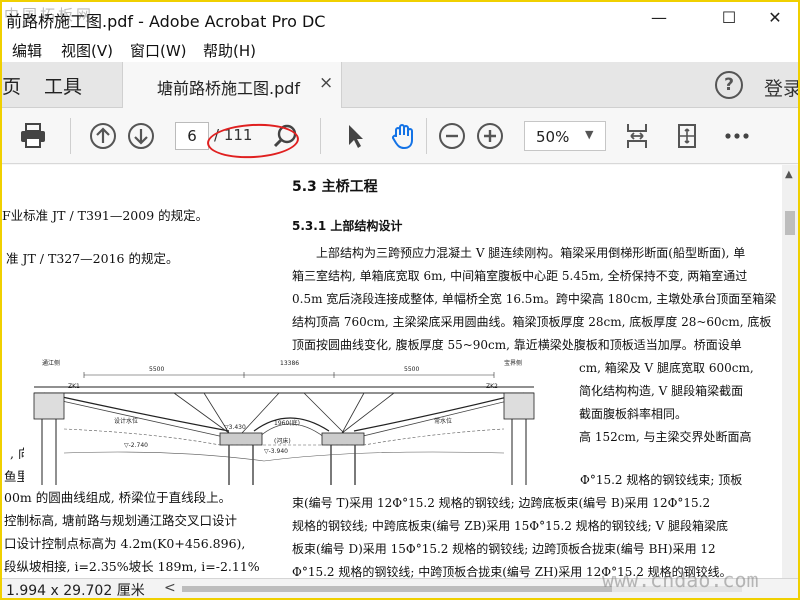  Describe the element at coordinates (120, 520) in the screenshot. I see `doc-left-line-6: 控制标高, 塘前路与规划通江路交叉口设计` at that location.